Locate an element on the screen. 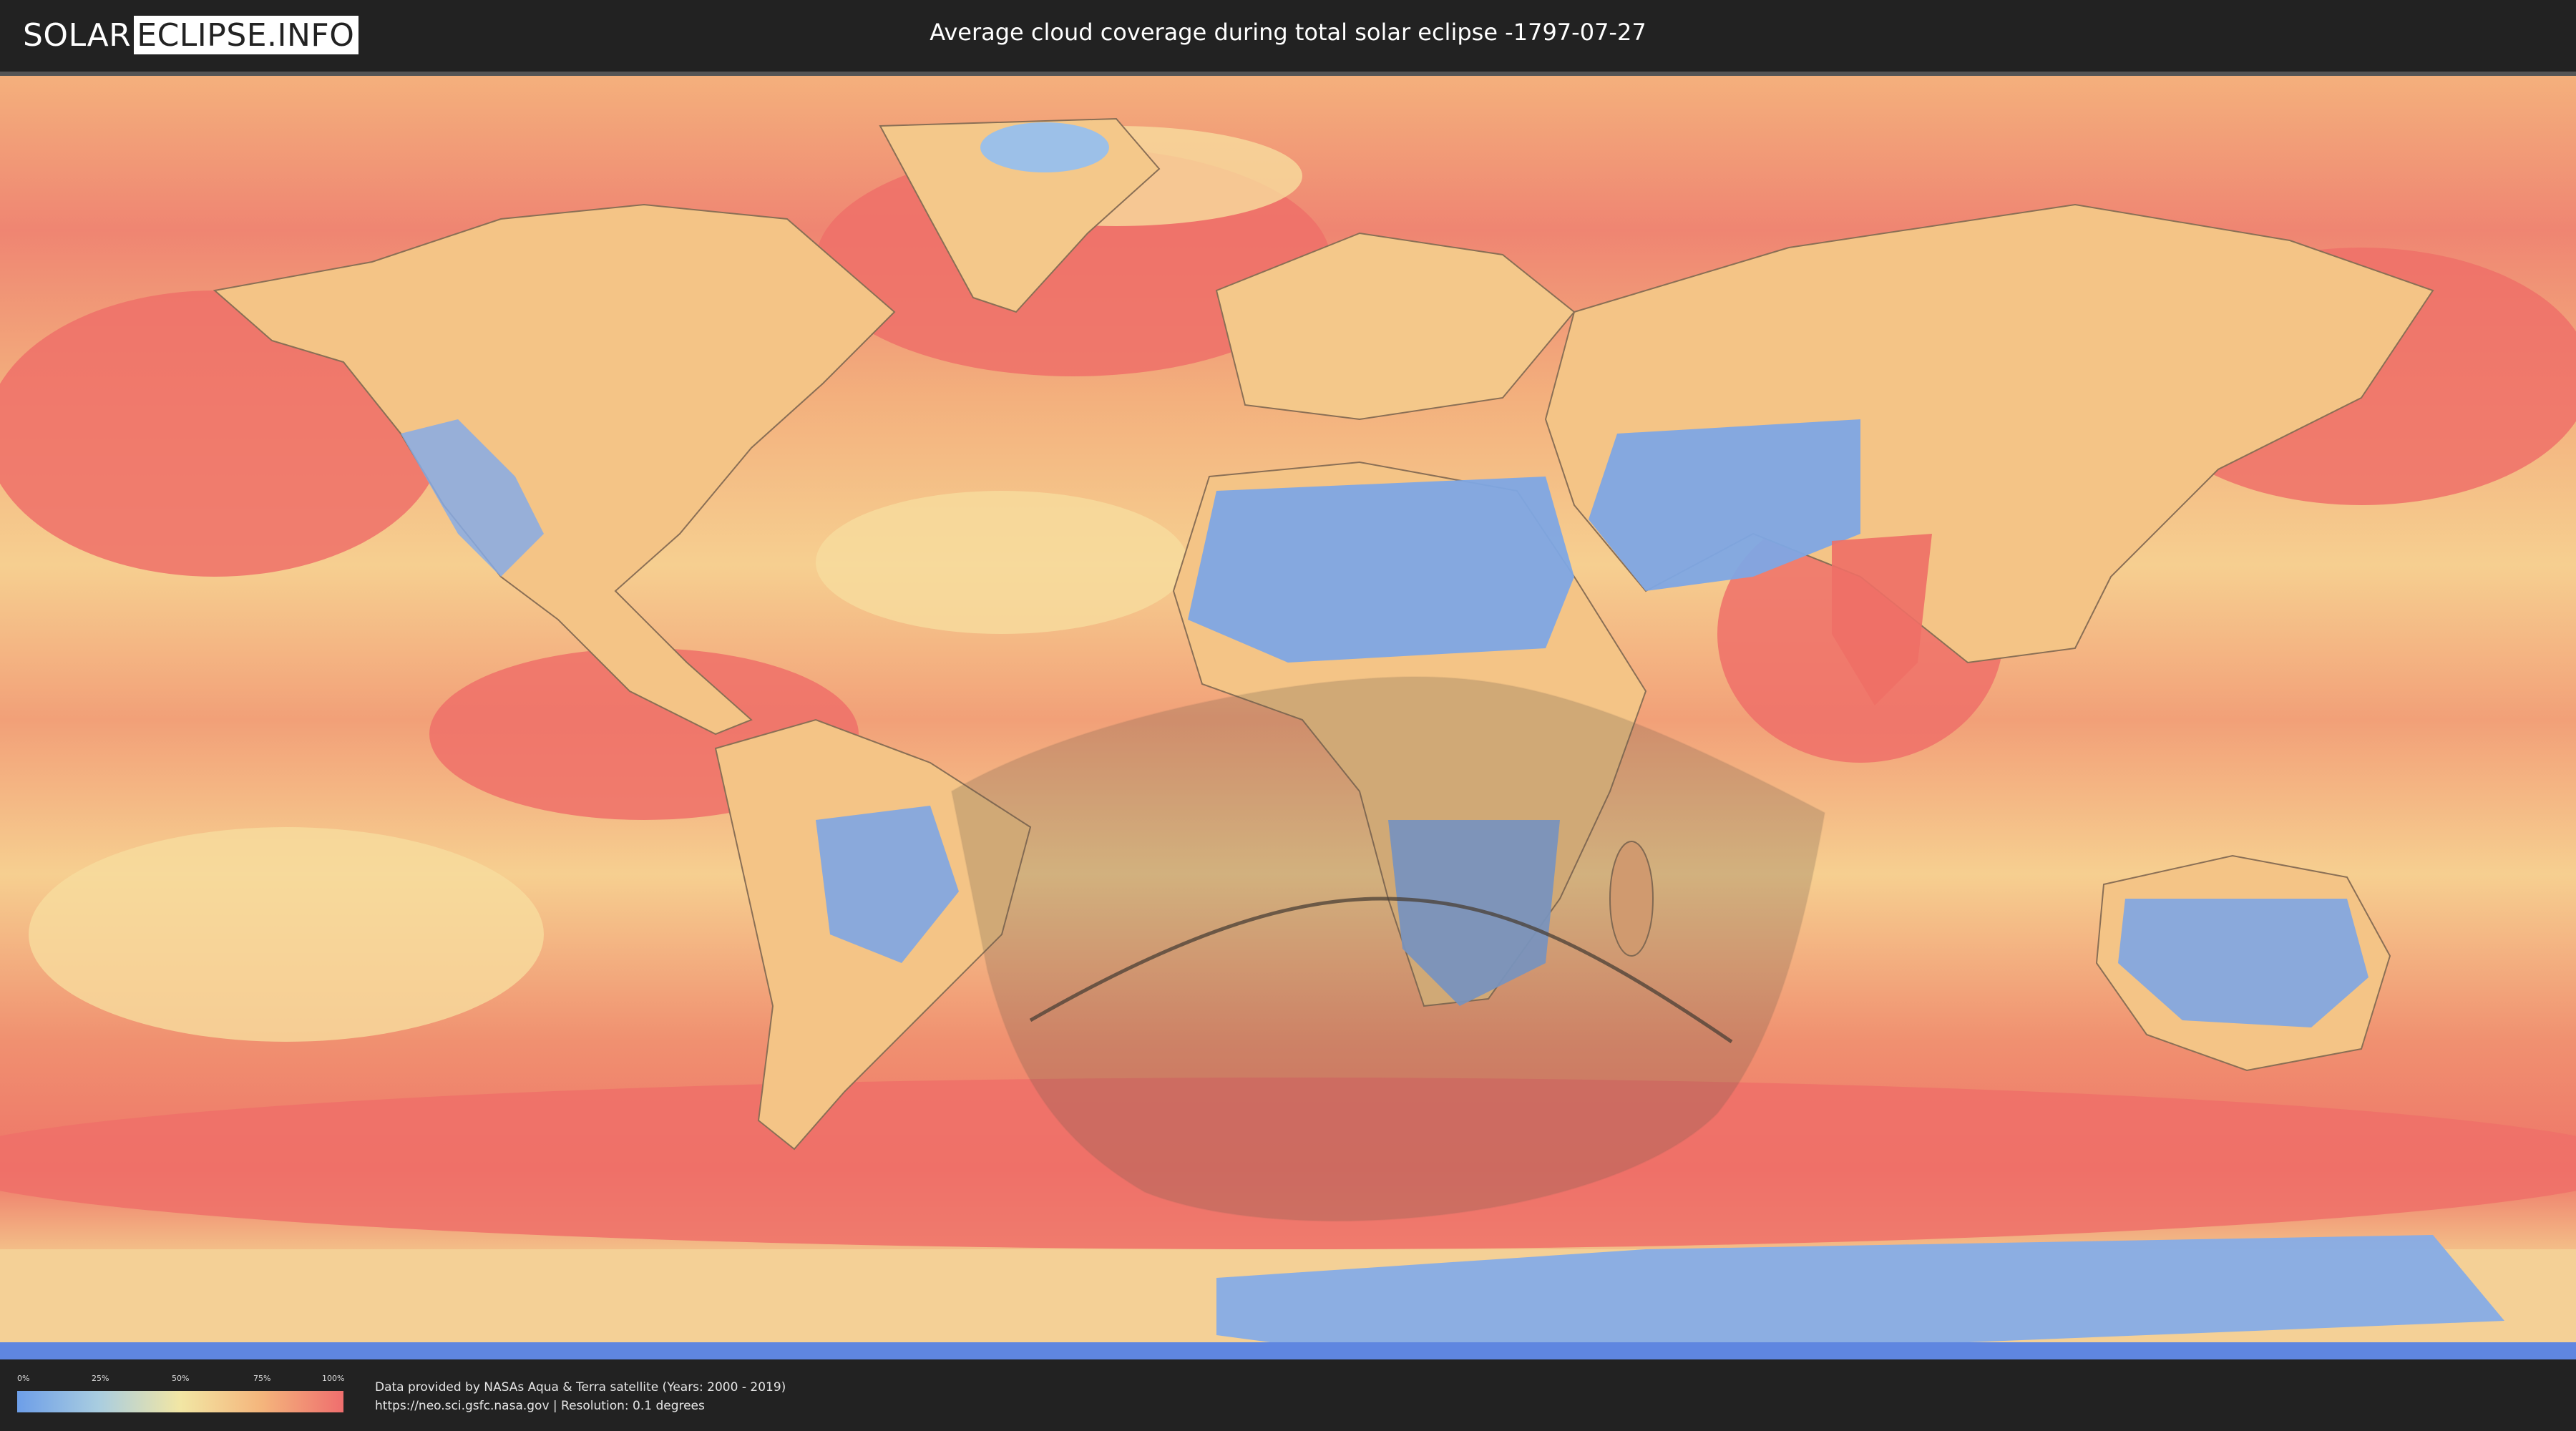 The width and height of the screenshot is (2576, 1431). legend-tick-0: 0% is located at coordinates (23, 1378).